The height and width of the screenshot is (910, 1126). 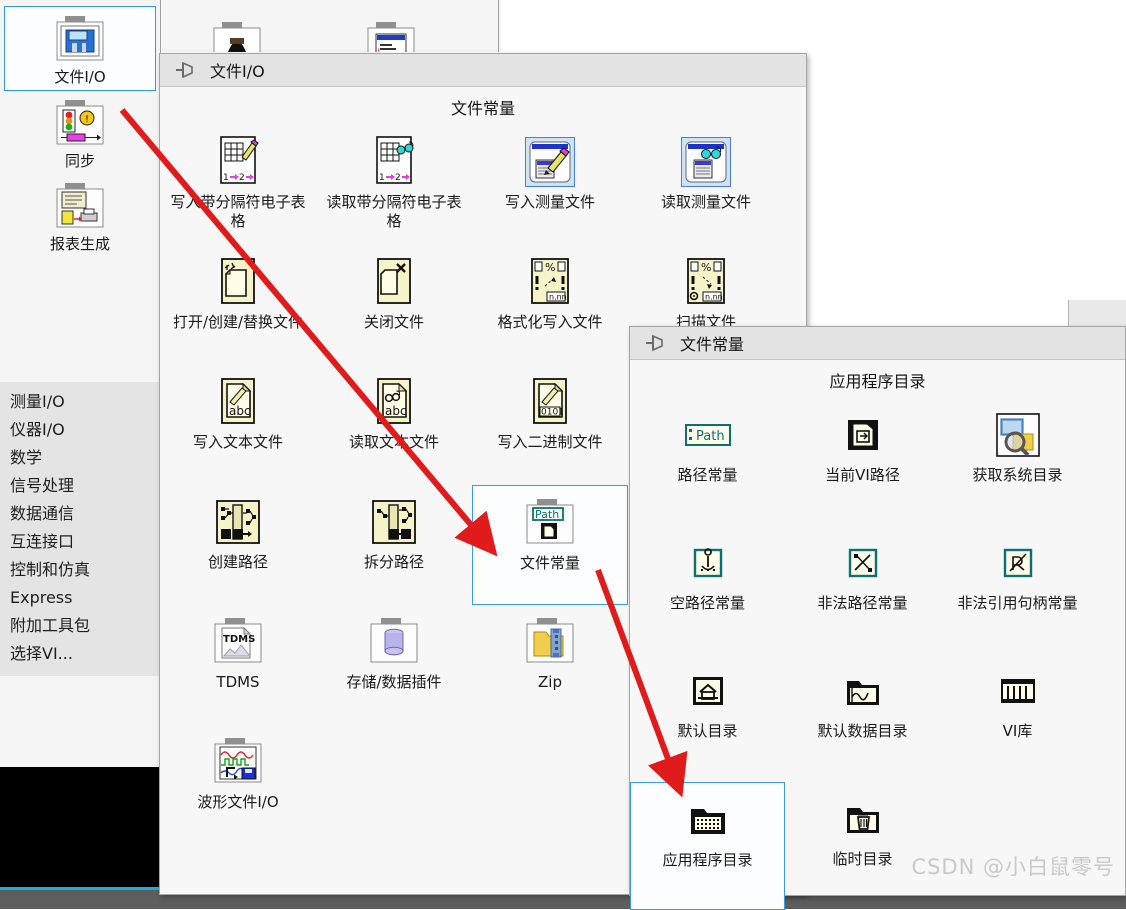 I want to click on palette-item-close-file: 关闭文件, so click(x=394, y=305).